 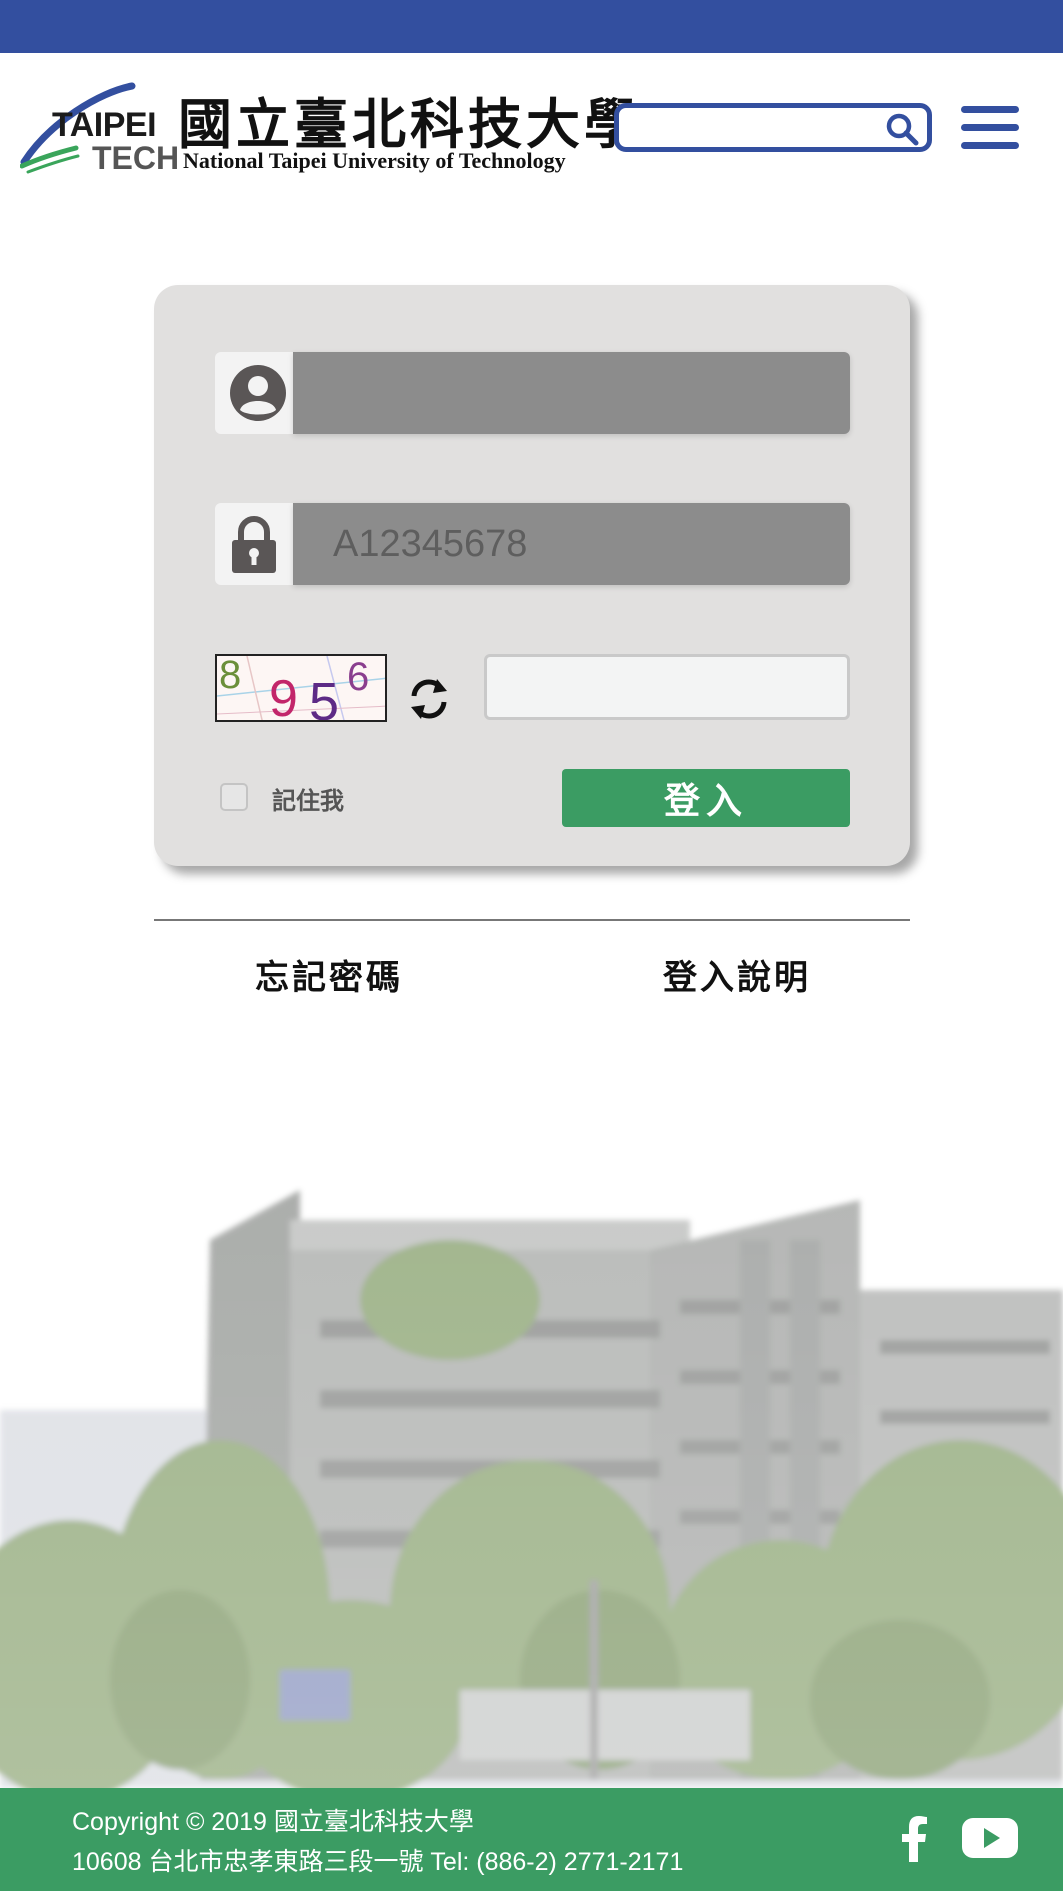 What do you see at coordinates (667, 687) in the screenshot?
I see `captcha-input` at bounding box center [667, 687].